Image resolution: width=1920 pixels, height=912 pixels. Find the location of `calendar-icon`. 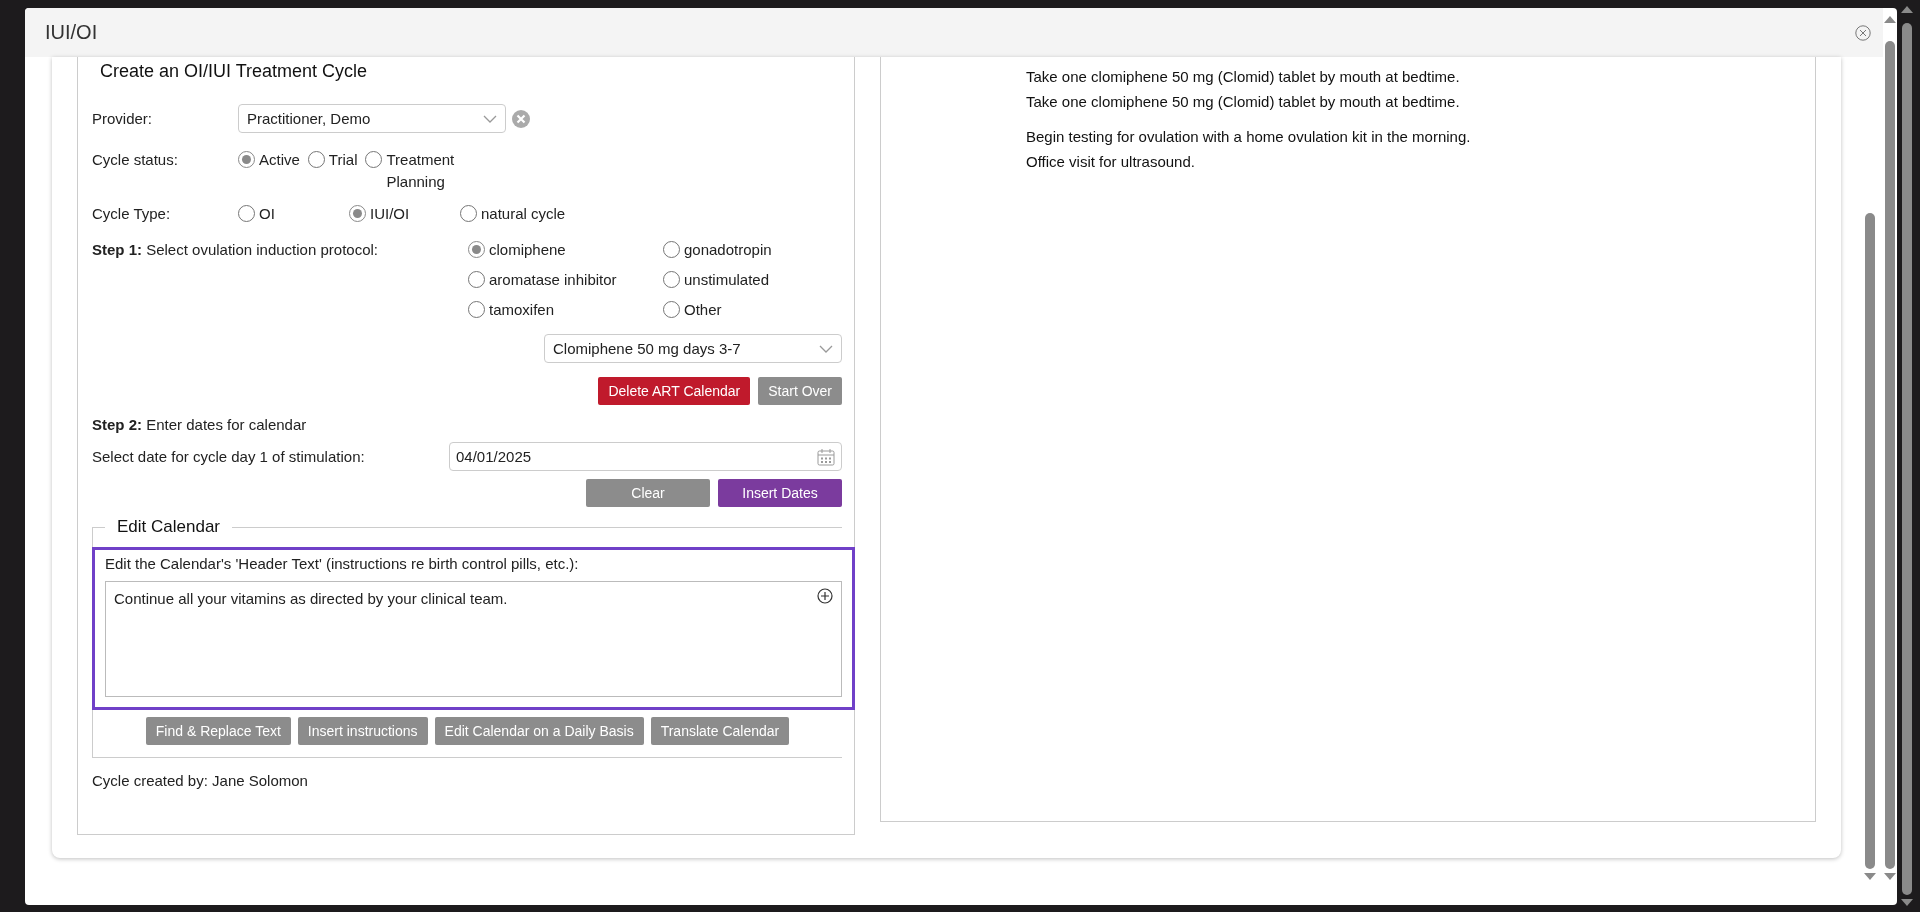

calendar-icon is located at coordinates (826, 456).